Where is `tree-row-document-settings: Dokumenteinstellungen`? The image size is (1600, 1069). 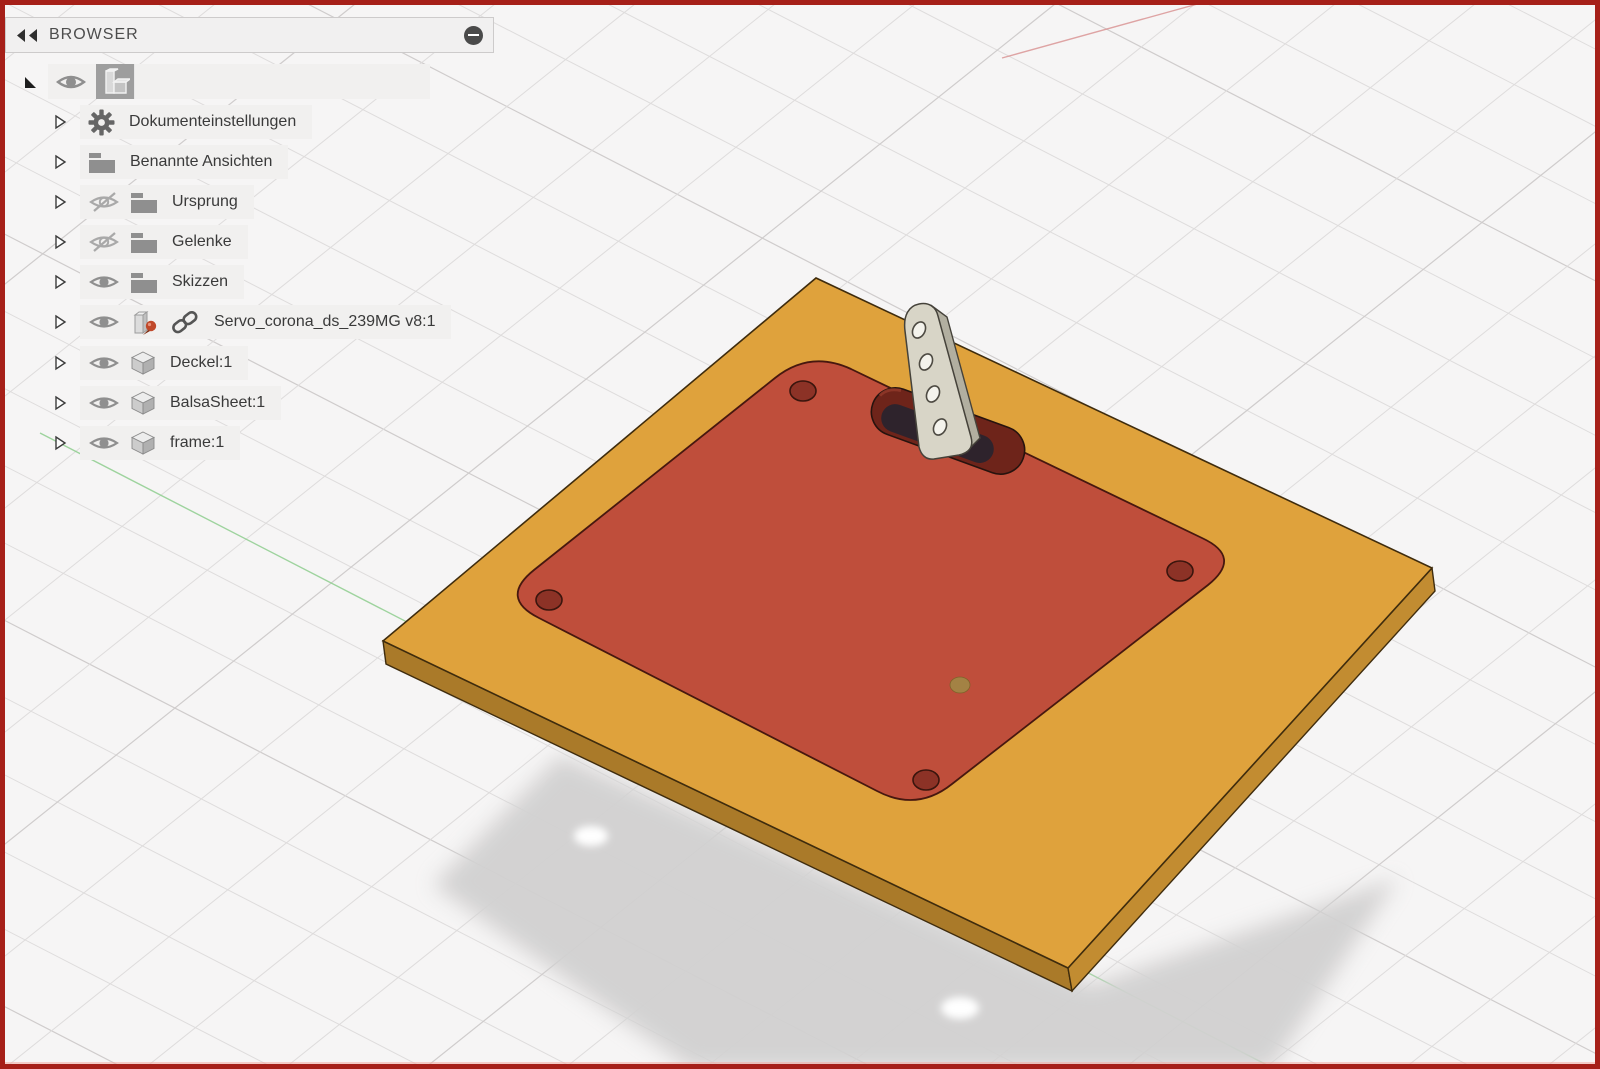
tree-row-document-settings: Dokumenteinstellungen is located at coordinates (182, 122).